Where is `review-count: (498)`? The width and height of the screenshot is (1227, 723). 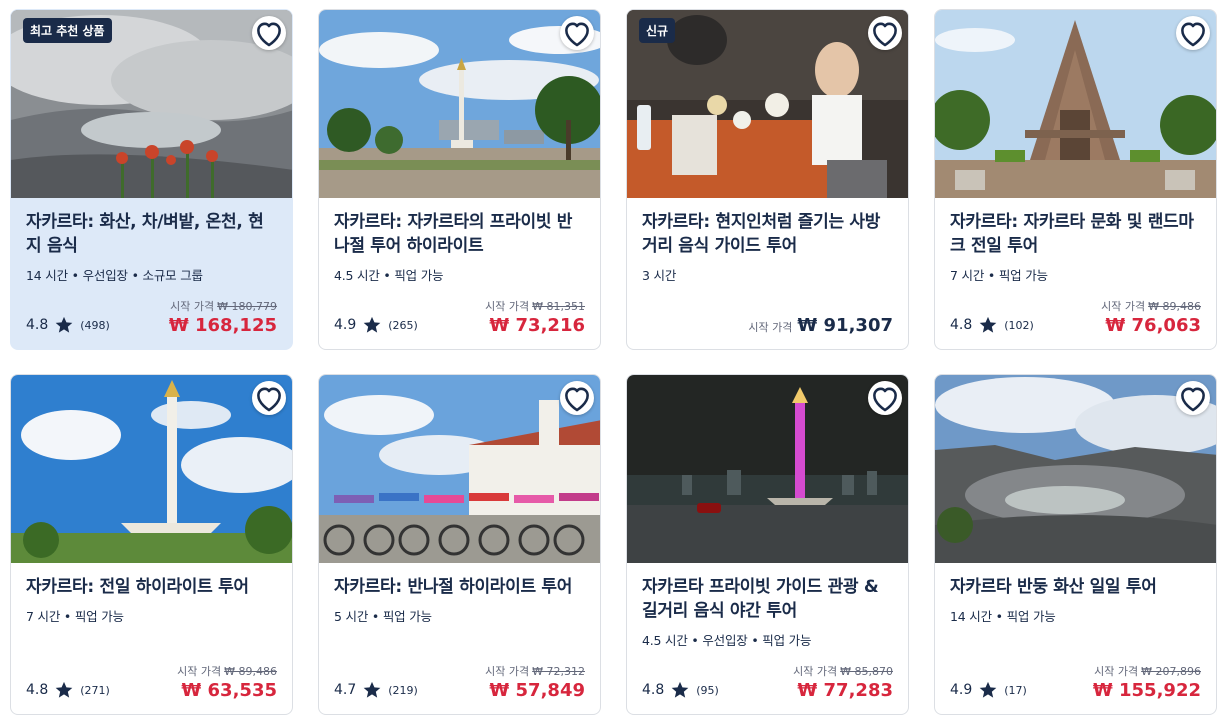
review-count: (498) is located at coordinates (95, 325).